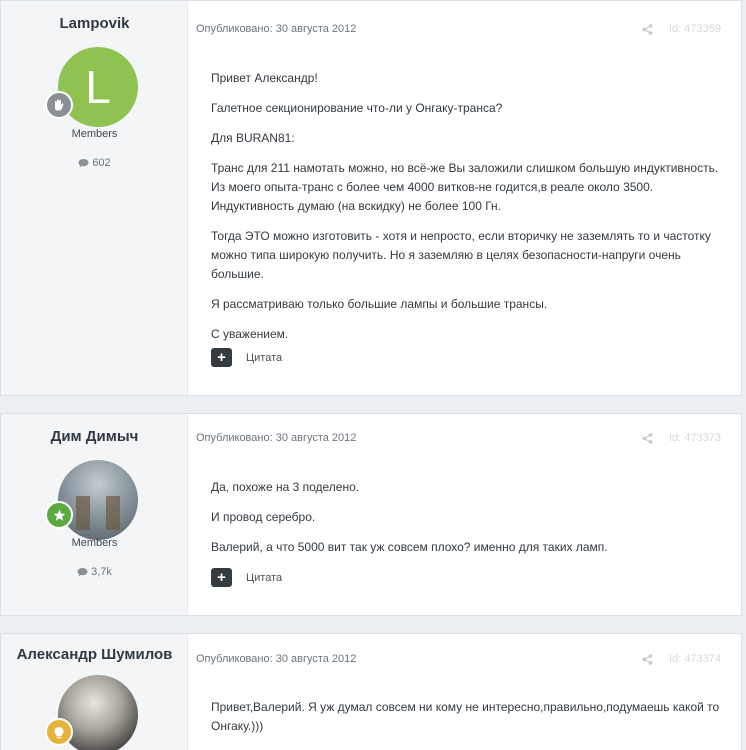 The width and height of the screenshot is (746, 750). I want to click on author-name: Александр Шумилов, so click(94, 654).